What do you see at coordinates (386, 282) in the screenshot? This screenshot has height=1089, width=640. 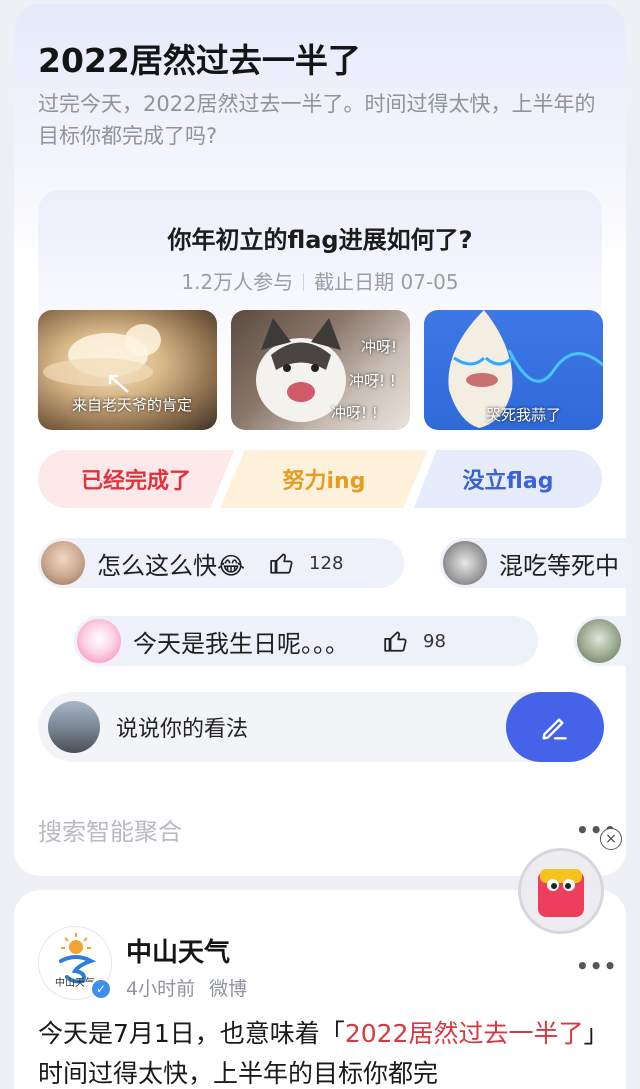 I see `poll-deadline: 截止日期 07-05` at bounding box center [386, 282].